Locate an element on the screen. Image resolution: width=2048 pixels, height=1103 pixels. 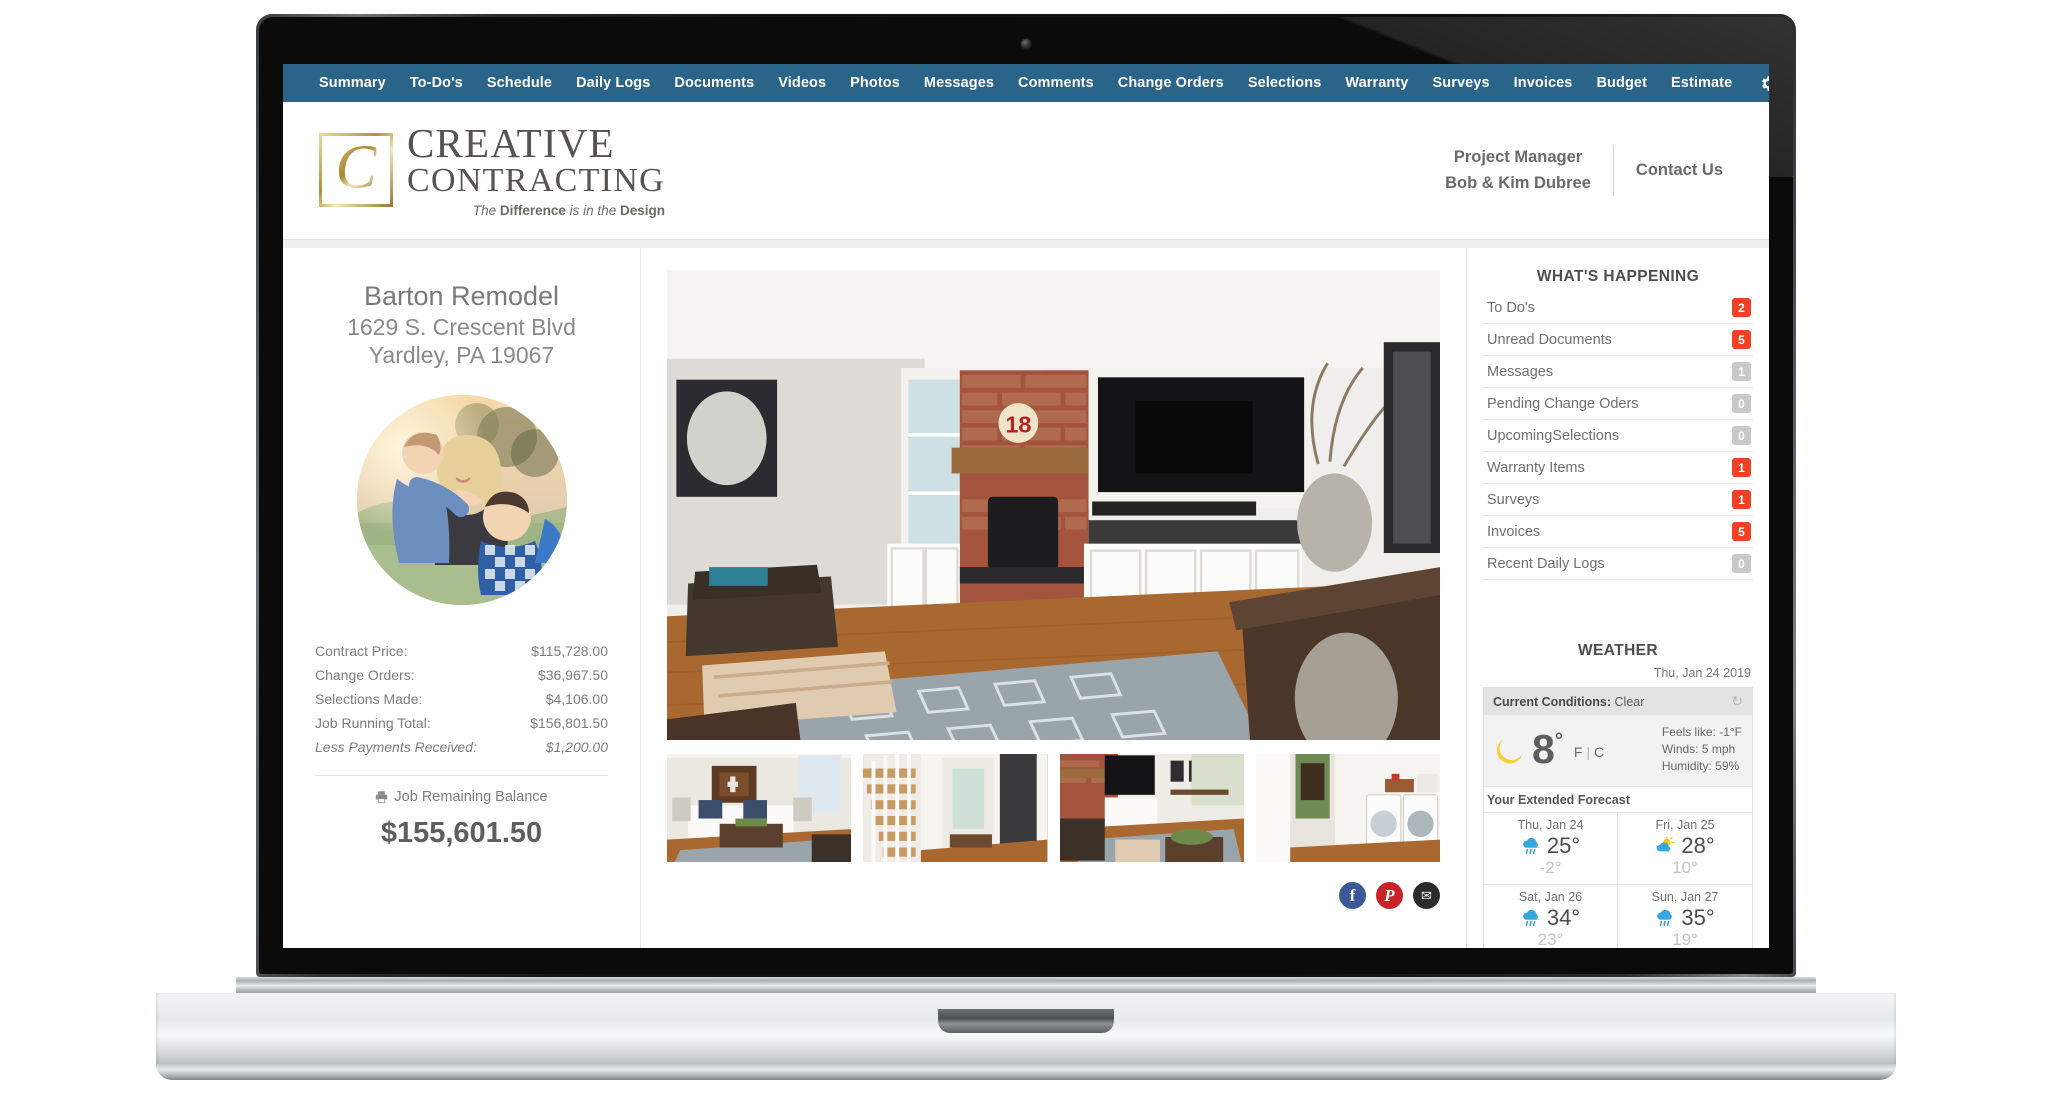
thumbnail-strip is located at coordinates (1053, 808).